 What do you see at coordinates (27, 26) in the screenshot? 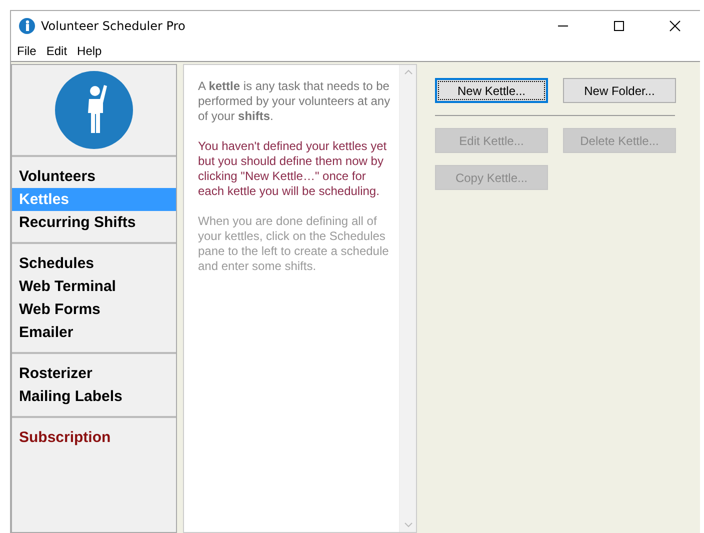
I see `app-logo-icon` at bounding box center [27, 26].